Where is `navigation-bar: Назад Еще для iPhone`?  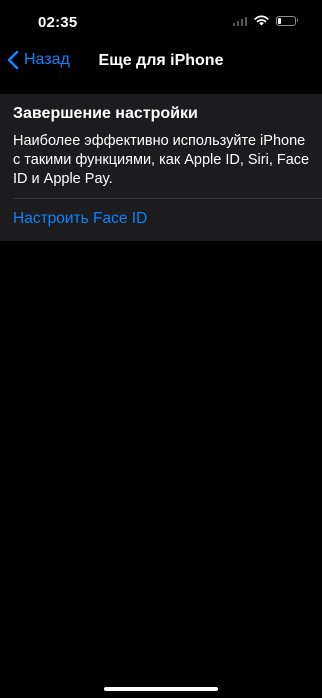 navigation-bar: Назад Еще для iPhone is located at coordinates (161, 62).